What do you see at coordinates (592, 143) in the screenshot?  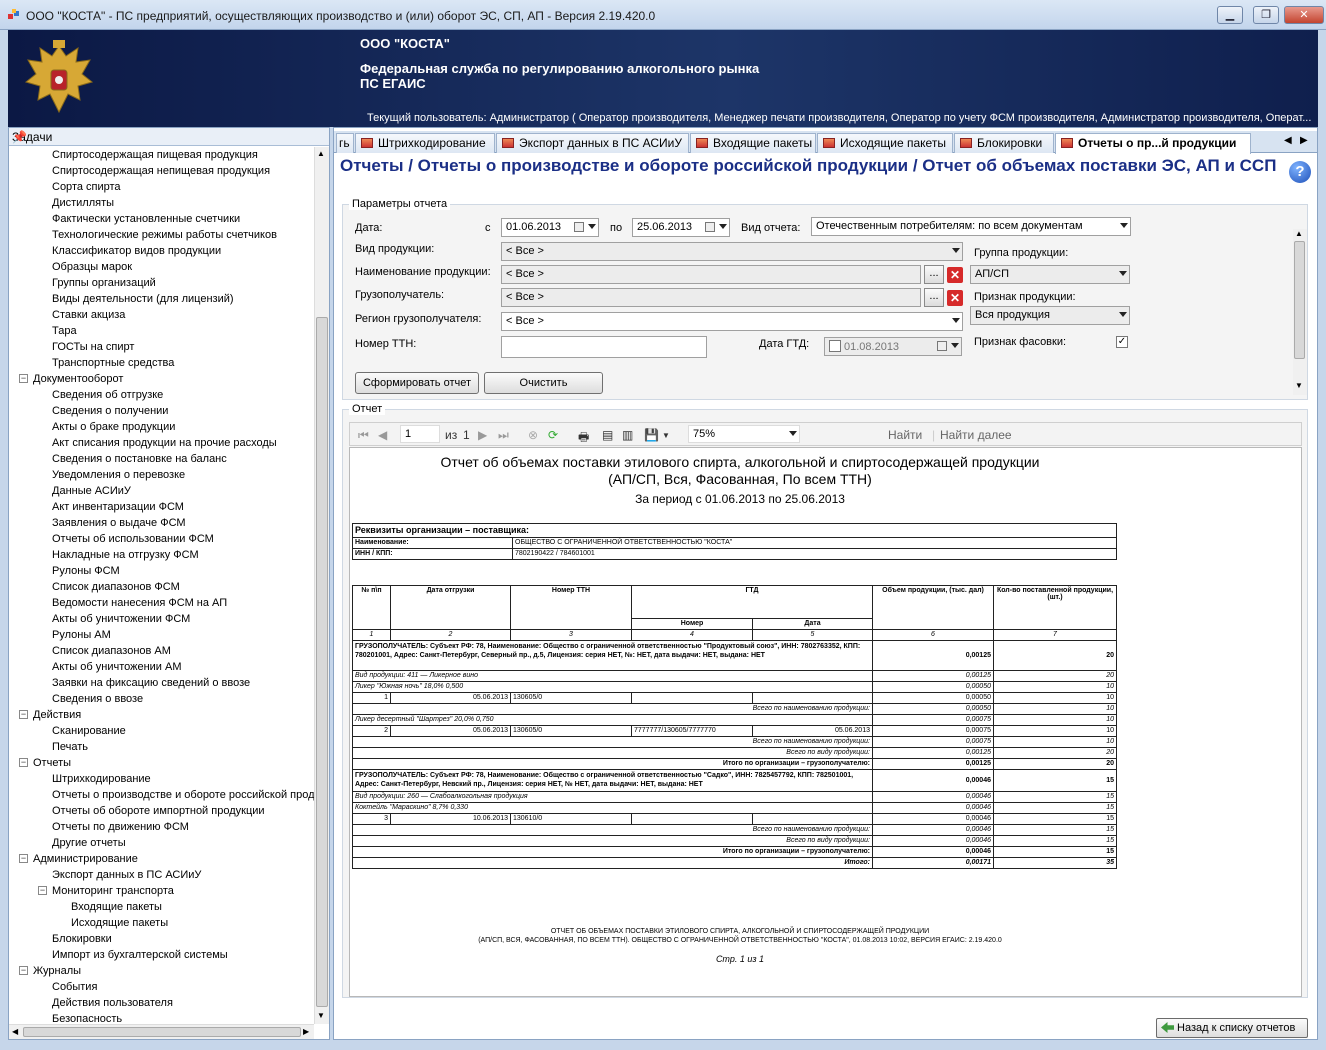 I see `tab-export-asiiu: Экспорт данных в ПС АСИиУ` at bounding box center [592, 143].